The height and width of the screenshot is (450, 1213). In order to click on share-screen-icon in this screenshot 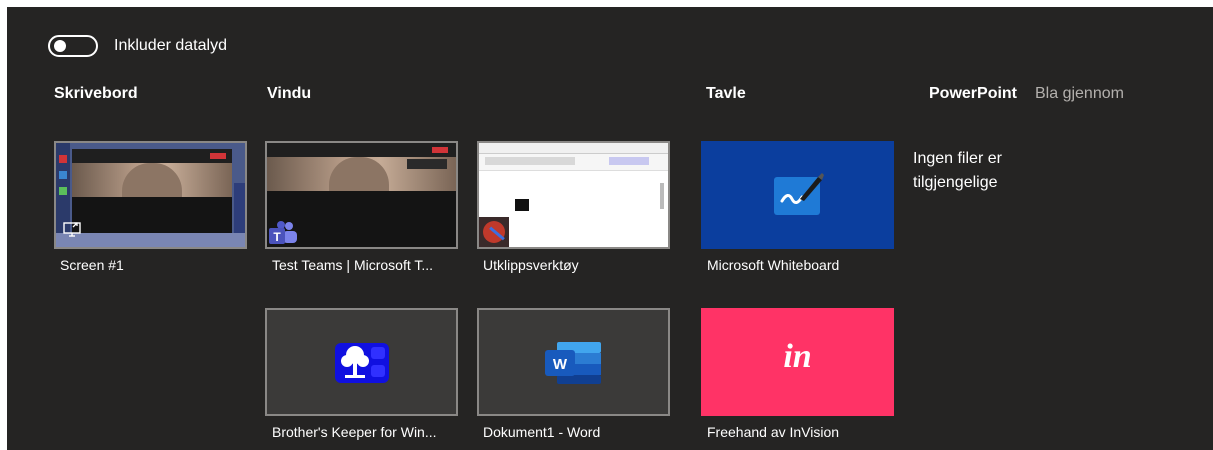, I will do `click(72, 229)`.